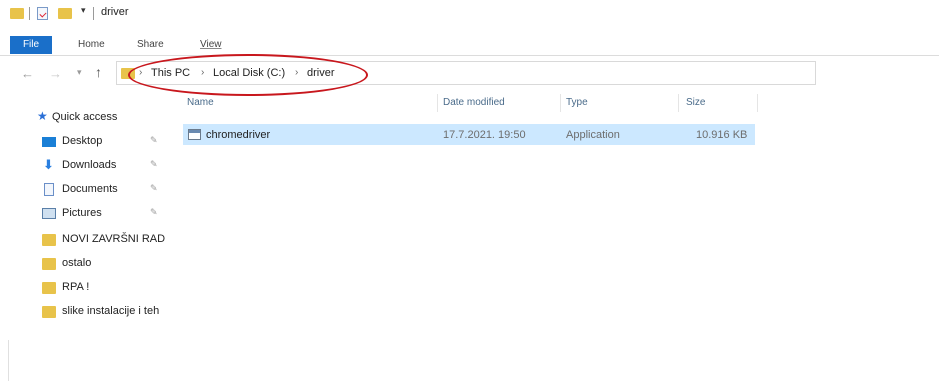 This screenshot has height=381, width=939. I want to click on sidebar-item-label: Downloads, so click(89, 165).